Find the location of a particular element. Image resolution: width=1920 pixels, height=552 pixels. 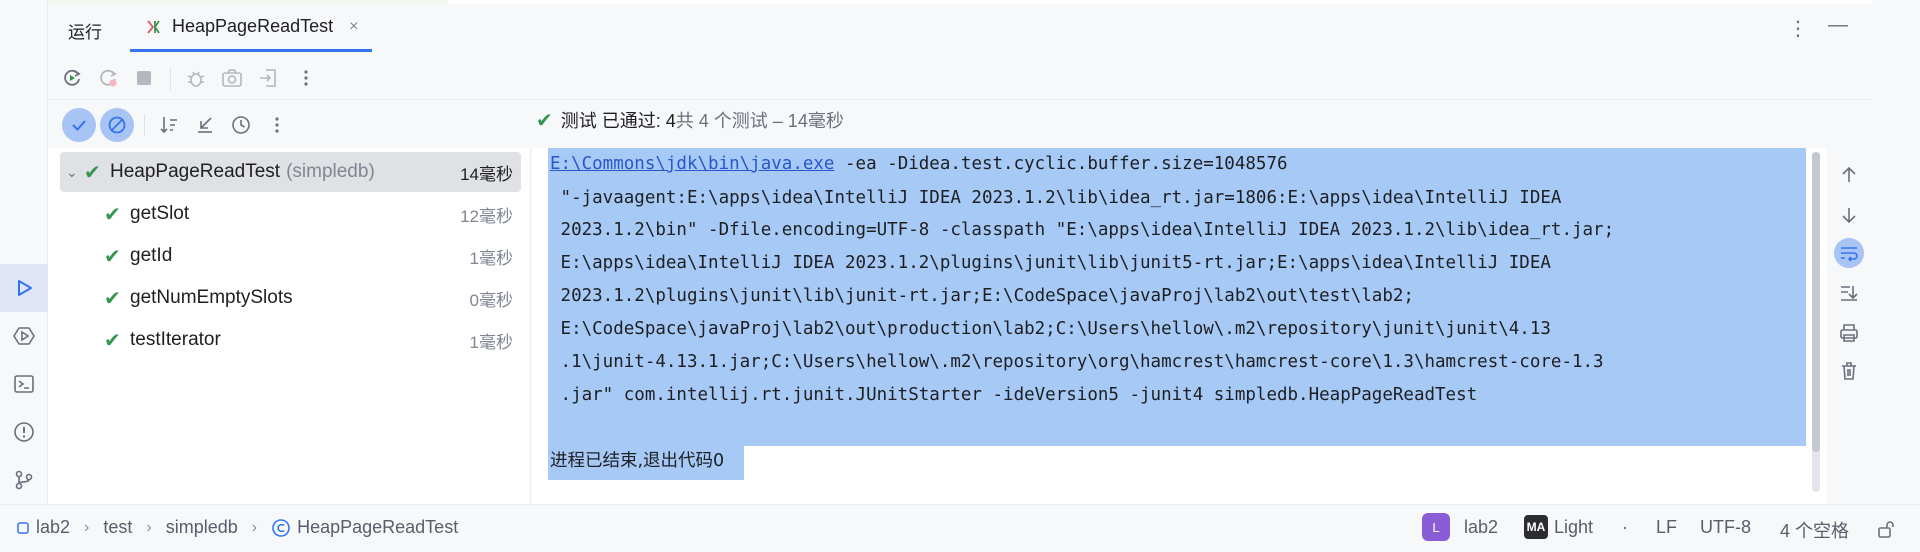

printer-icon is located at coordinates (1849, 333).